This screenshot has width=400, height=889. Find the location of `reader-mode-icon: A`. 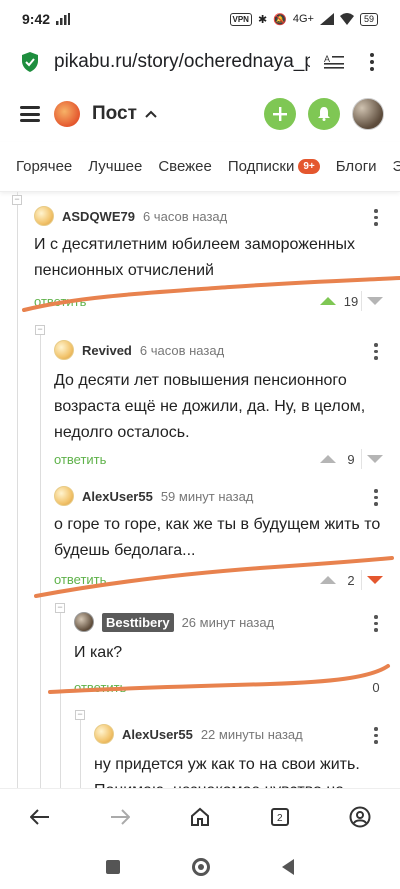

reader-mode-icon: A is located at coordinates (334, 62).